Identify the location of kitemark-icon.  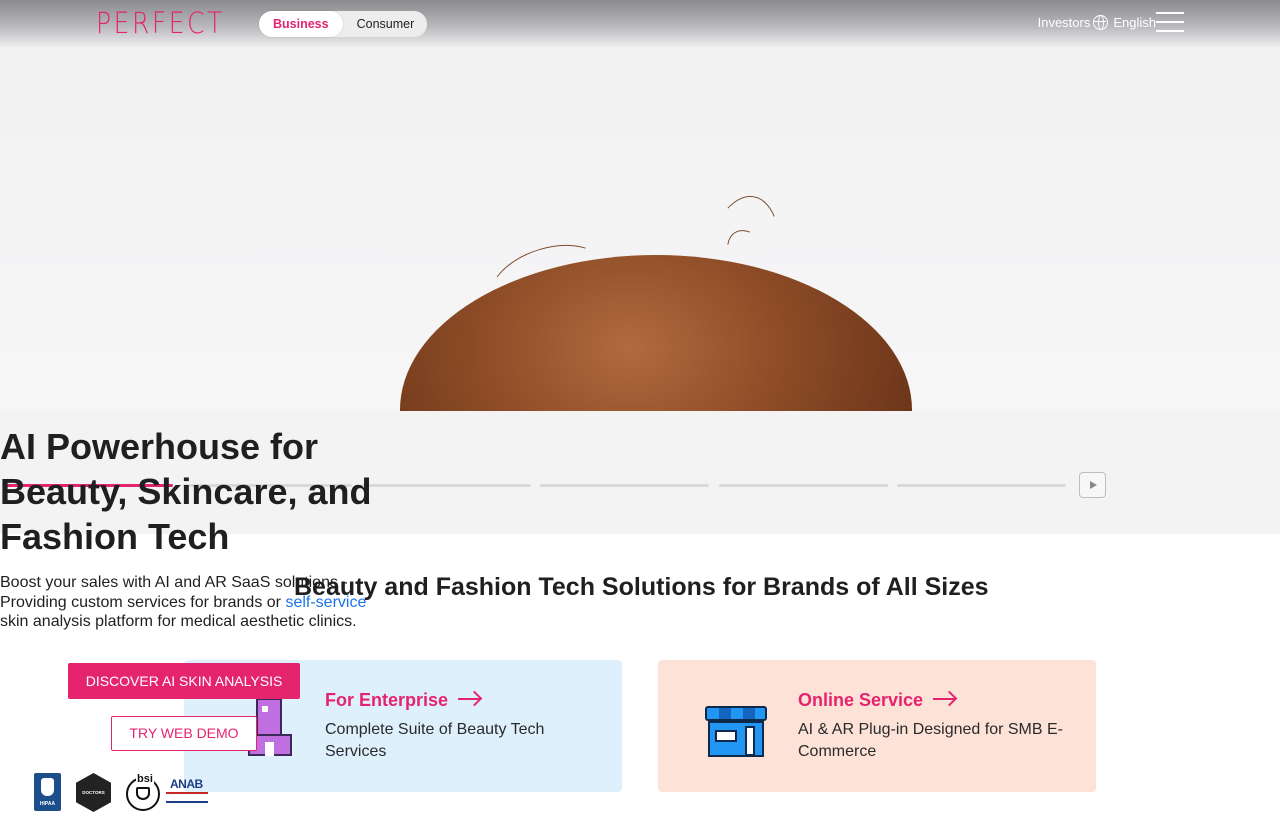
(143, 793).